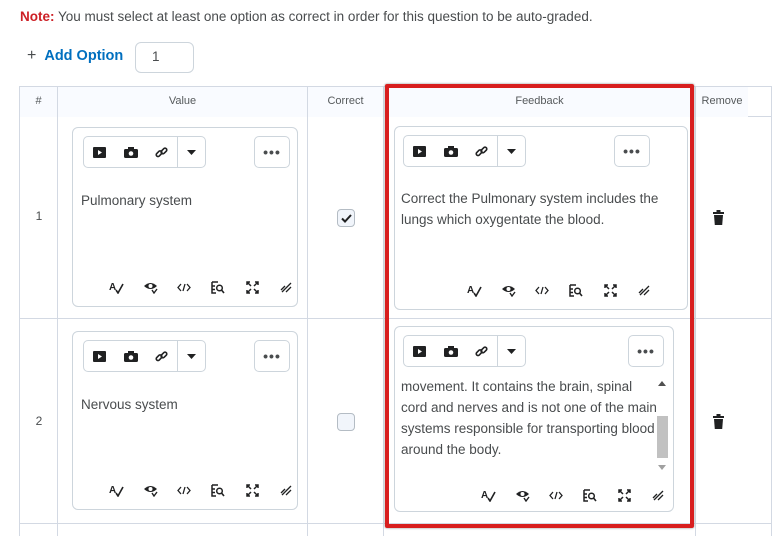  I want to click on plus-icon: +, so click(32, 55).